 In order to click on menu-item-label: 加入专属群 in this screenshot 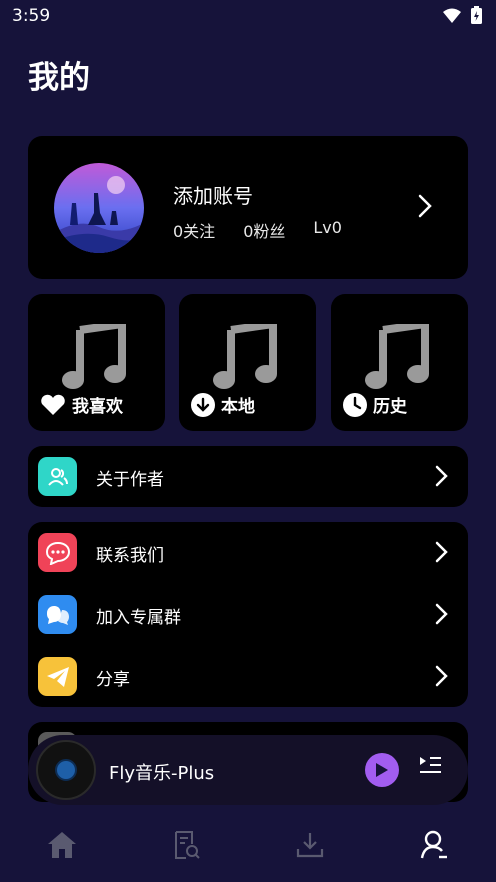, I will do `click(138, 618)`.